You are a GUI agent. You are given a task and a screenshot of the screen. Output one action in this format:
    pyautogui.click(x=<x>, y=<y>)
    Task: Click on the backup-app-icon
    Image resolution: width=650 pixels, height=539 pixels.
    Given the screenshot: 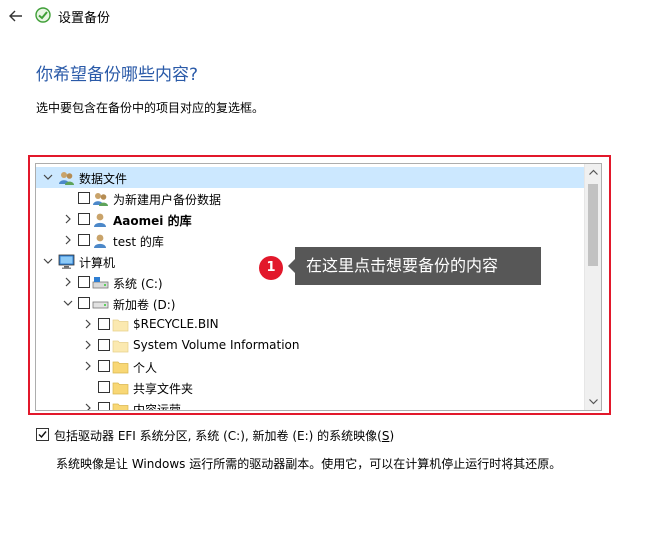 What is the action you would take?
    pyautogui.click(x=43, y=15)
    